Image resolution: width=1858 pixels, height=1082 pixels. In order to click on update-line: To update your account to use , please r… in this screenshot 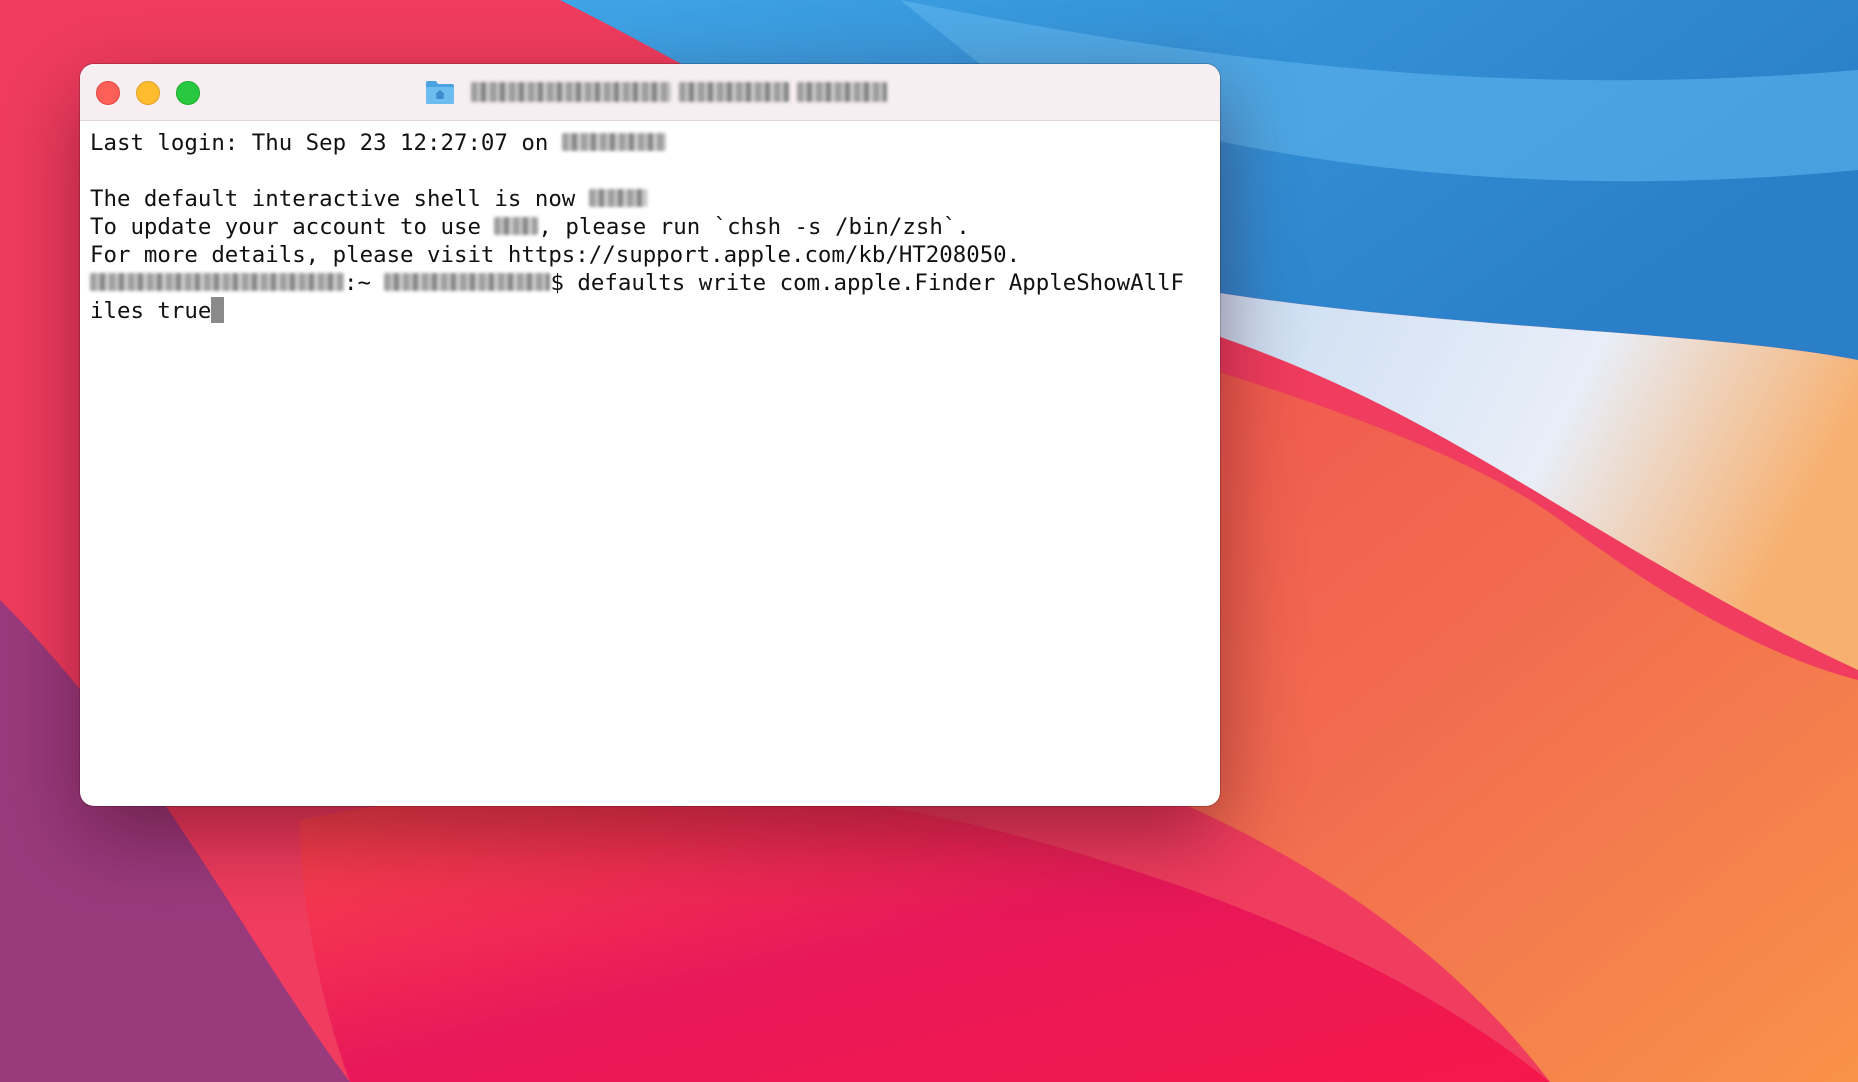, I will do `click(650, 227)`.